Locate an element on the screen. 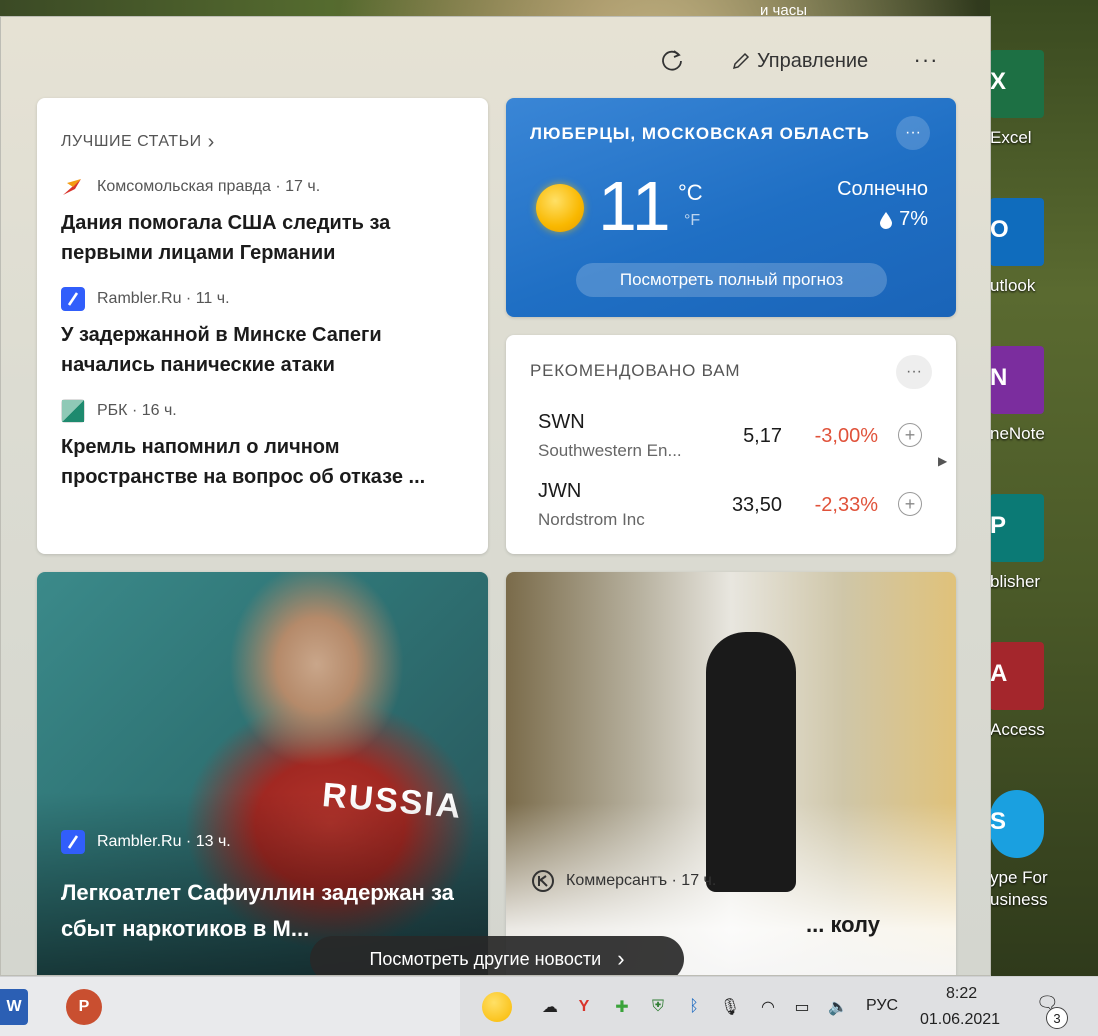  weather-precipitation: 7% is located at coordinates (903, 219).